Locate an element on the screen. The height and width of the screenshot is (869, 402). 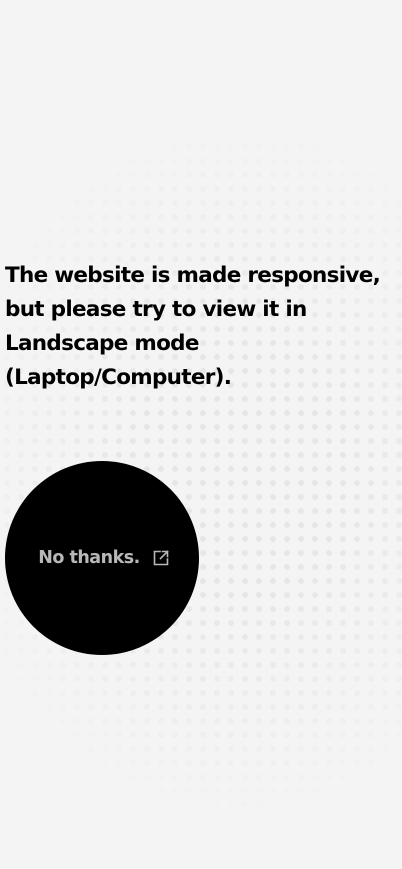
no-thanks-label: No thanks. is located at coordinates (89, 558).